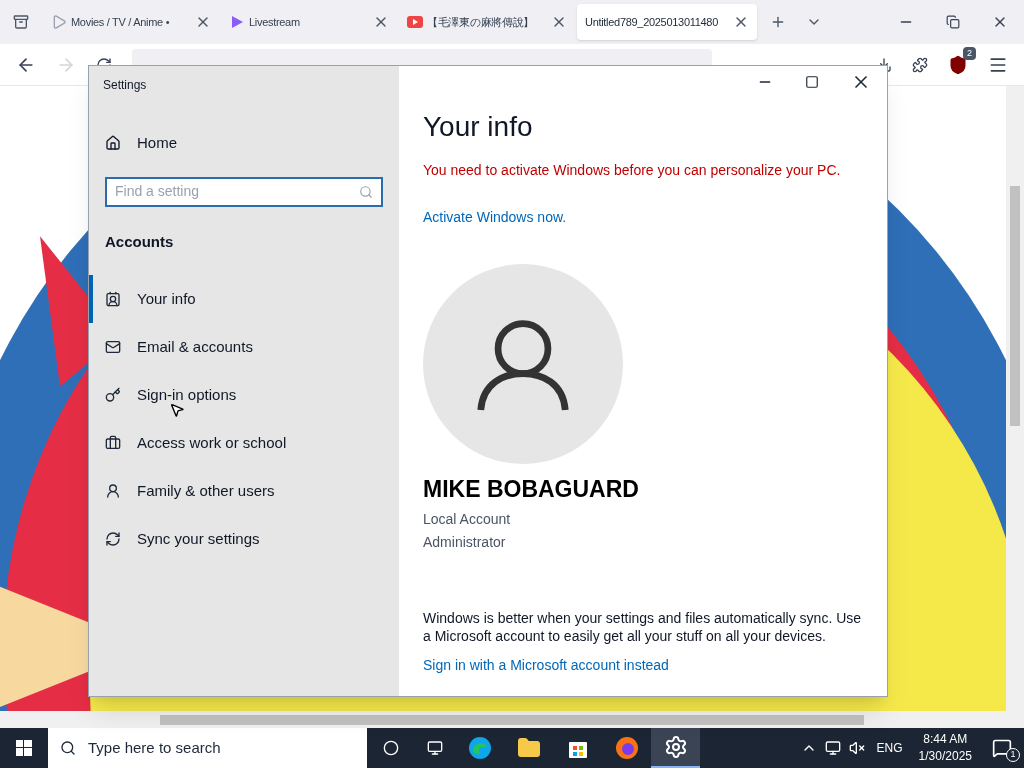 Image resolution: width=1024 pixels, height=768 pixels. Describe the element at coordinates (531, 489) in the screenshot. I see `user-name: MIKE BOBAGUARD` at that location.